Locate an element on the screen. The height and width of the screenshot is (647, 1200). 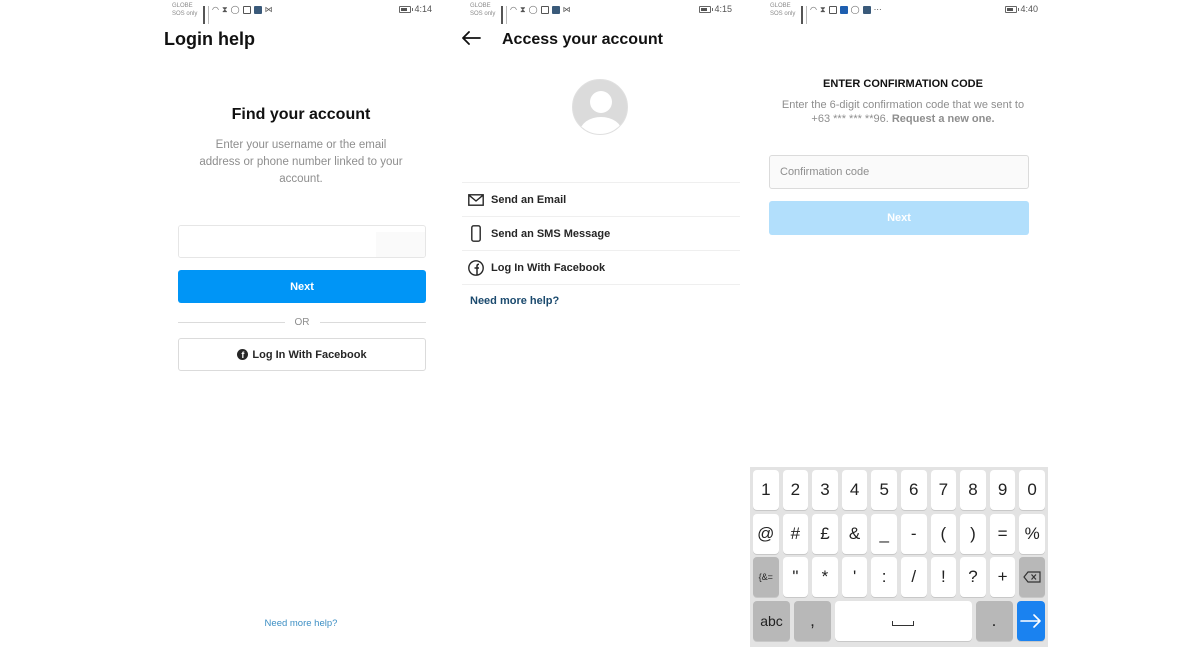
key-u64: @ is located at coordinates (766, 533).